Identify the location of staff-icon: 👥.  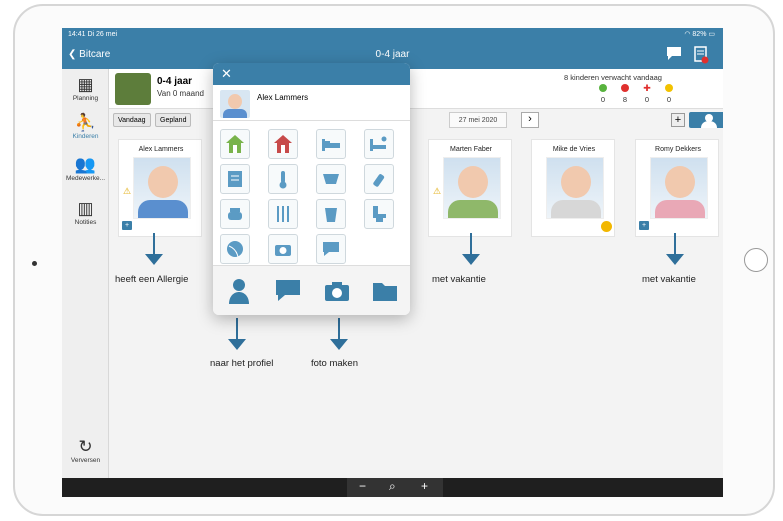
(85, 164).